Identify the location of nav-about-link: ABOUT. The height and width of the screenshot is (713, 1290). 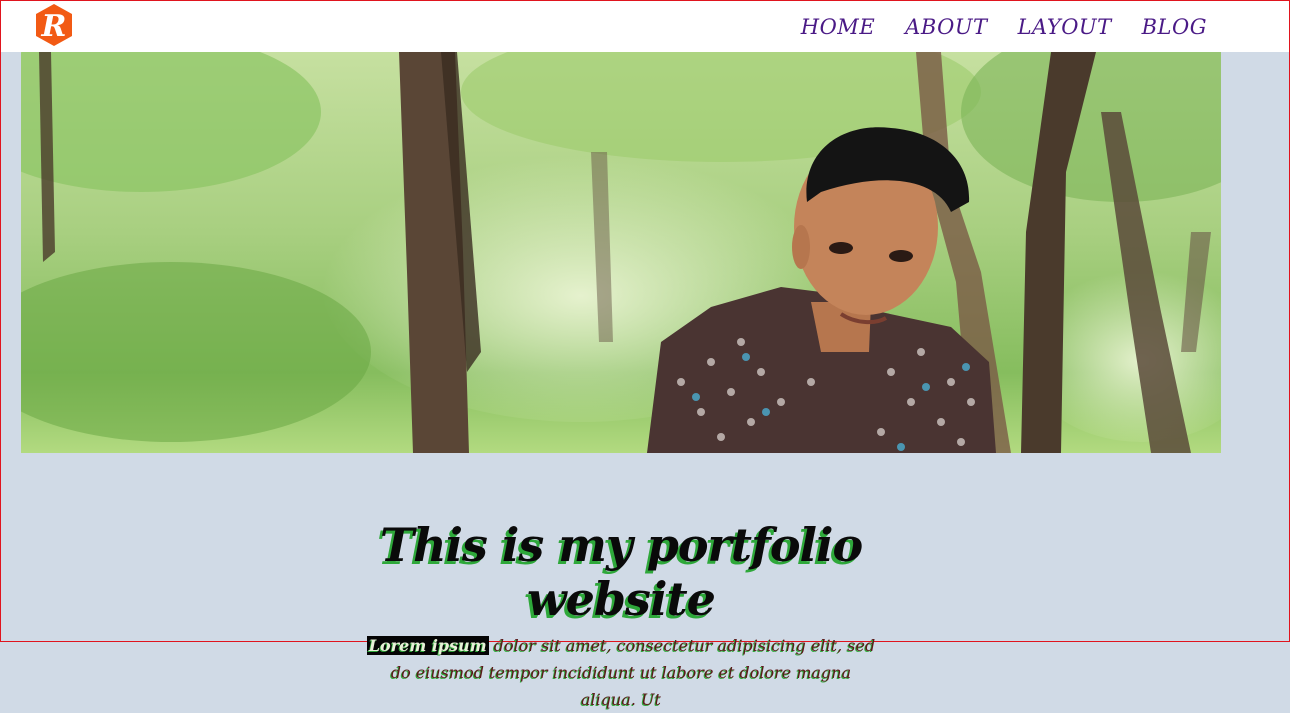
(946, 27).